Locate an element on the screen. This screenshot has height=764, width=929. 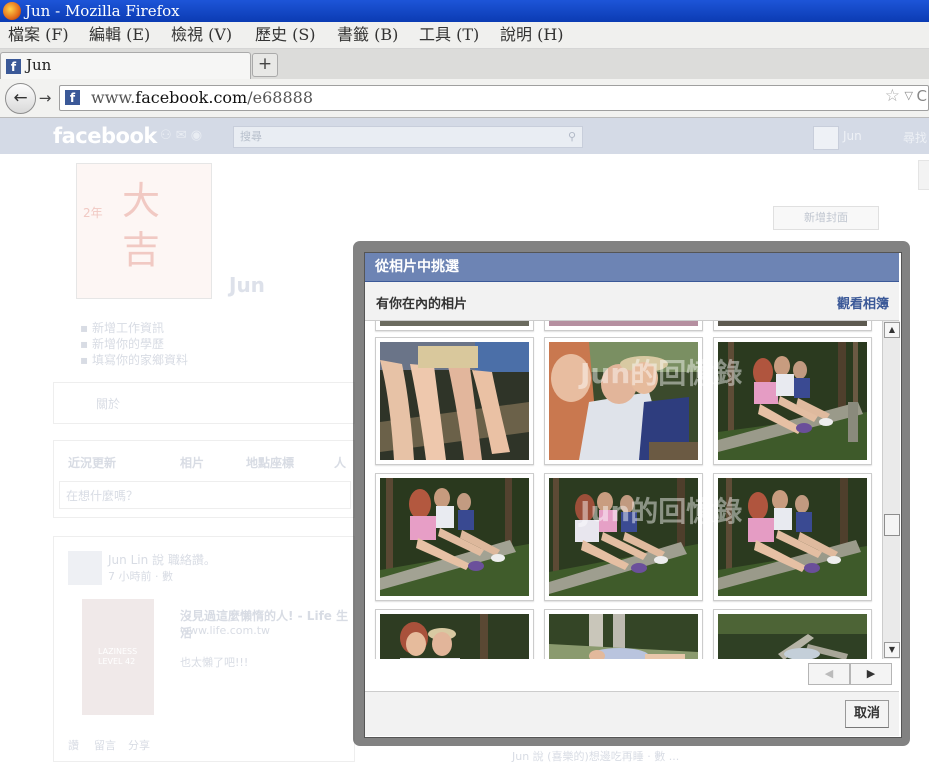
photo-selfie-top is located at coordinates (454, 636).